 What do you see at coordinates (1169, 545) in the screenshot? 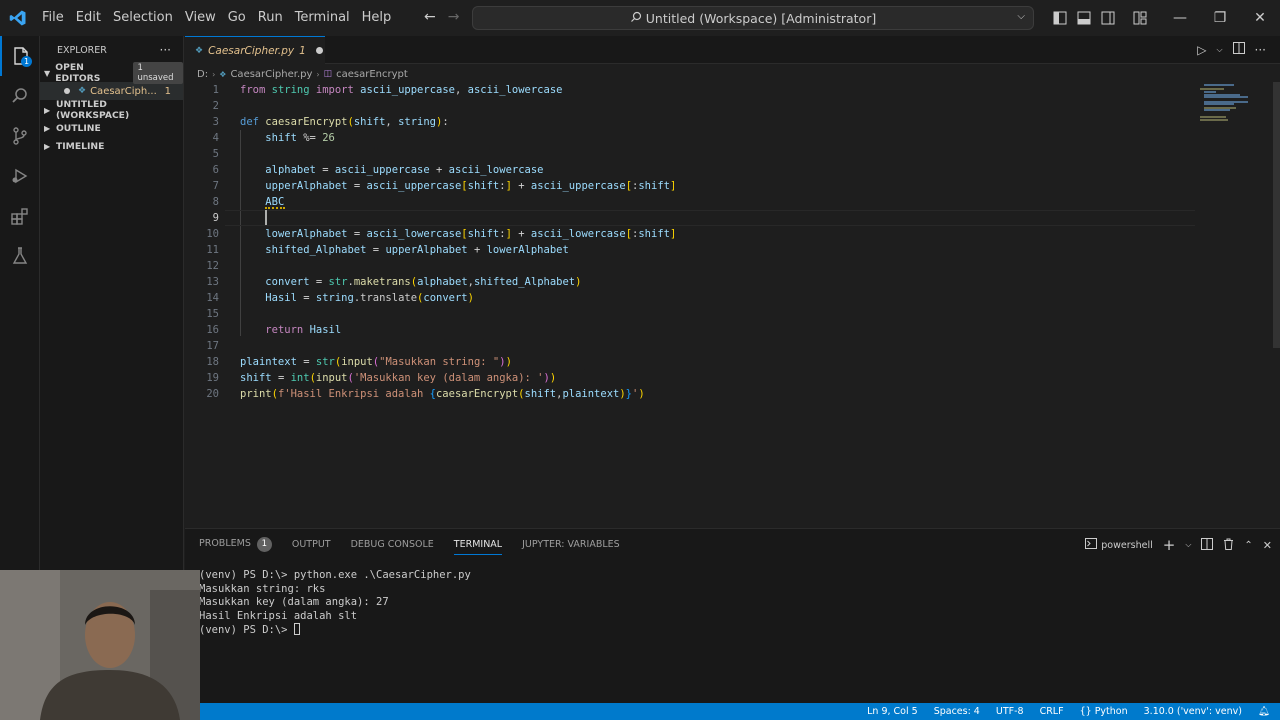
I see `new-terminal-icon: +` at bounding box center [1169, 545].